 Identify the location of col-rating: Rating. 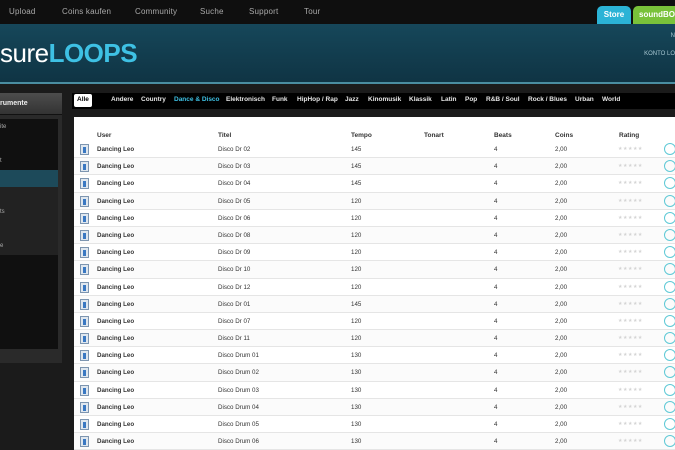
(629, 135).